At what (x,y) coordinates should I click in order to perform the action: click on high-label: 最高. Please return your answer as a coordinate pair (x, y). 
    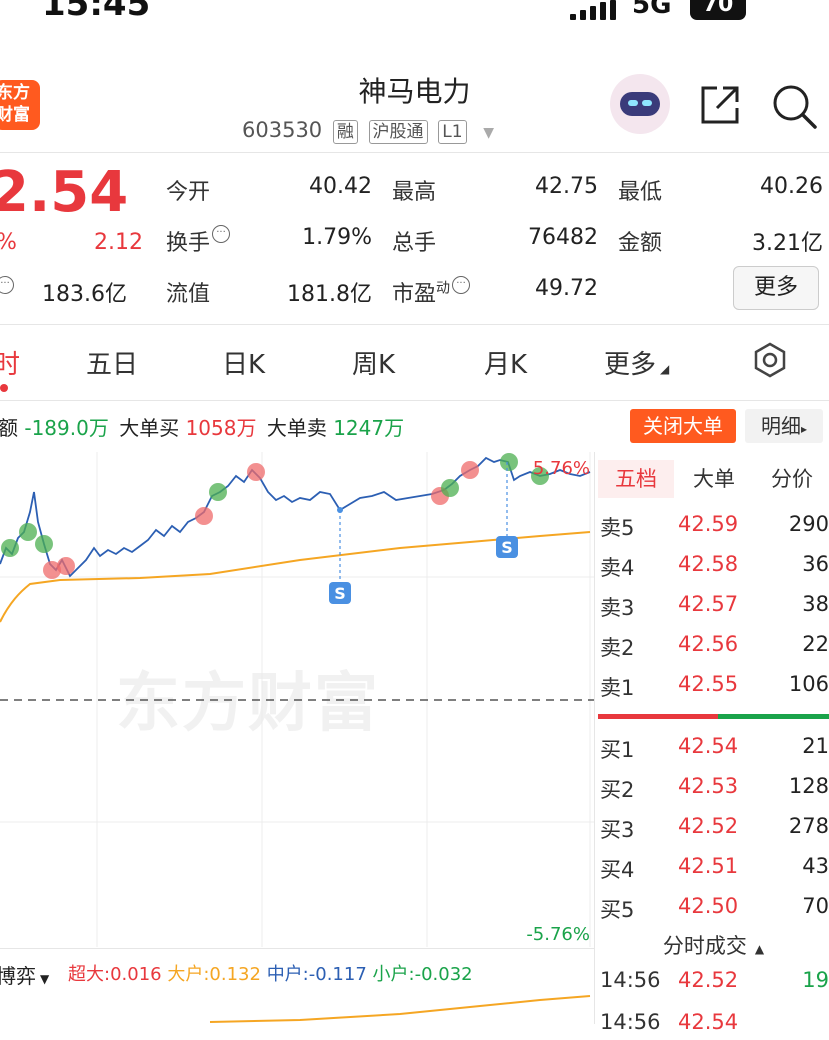
    Looking at the image, I should click on (414, 192).